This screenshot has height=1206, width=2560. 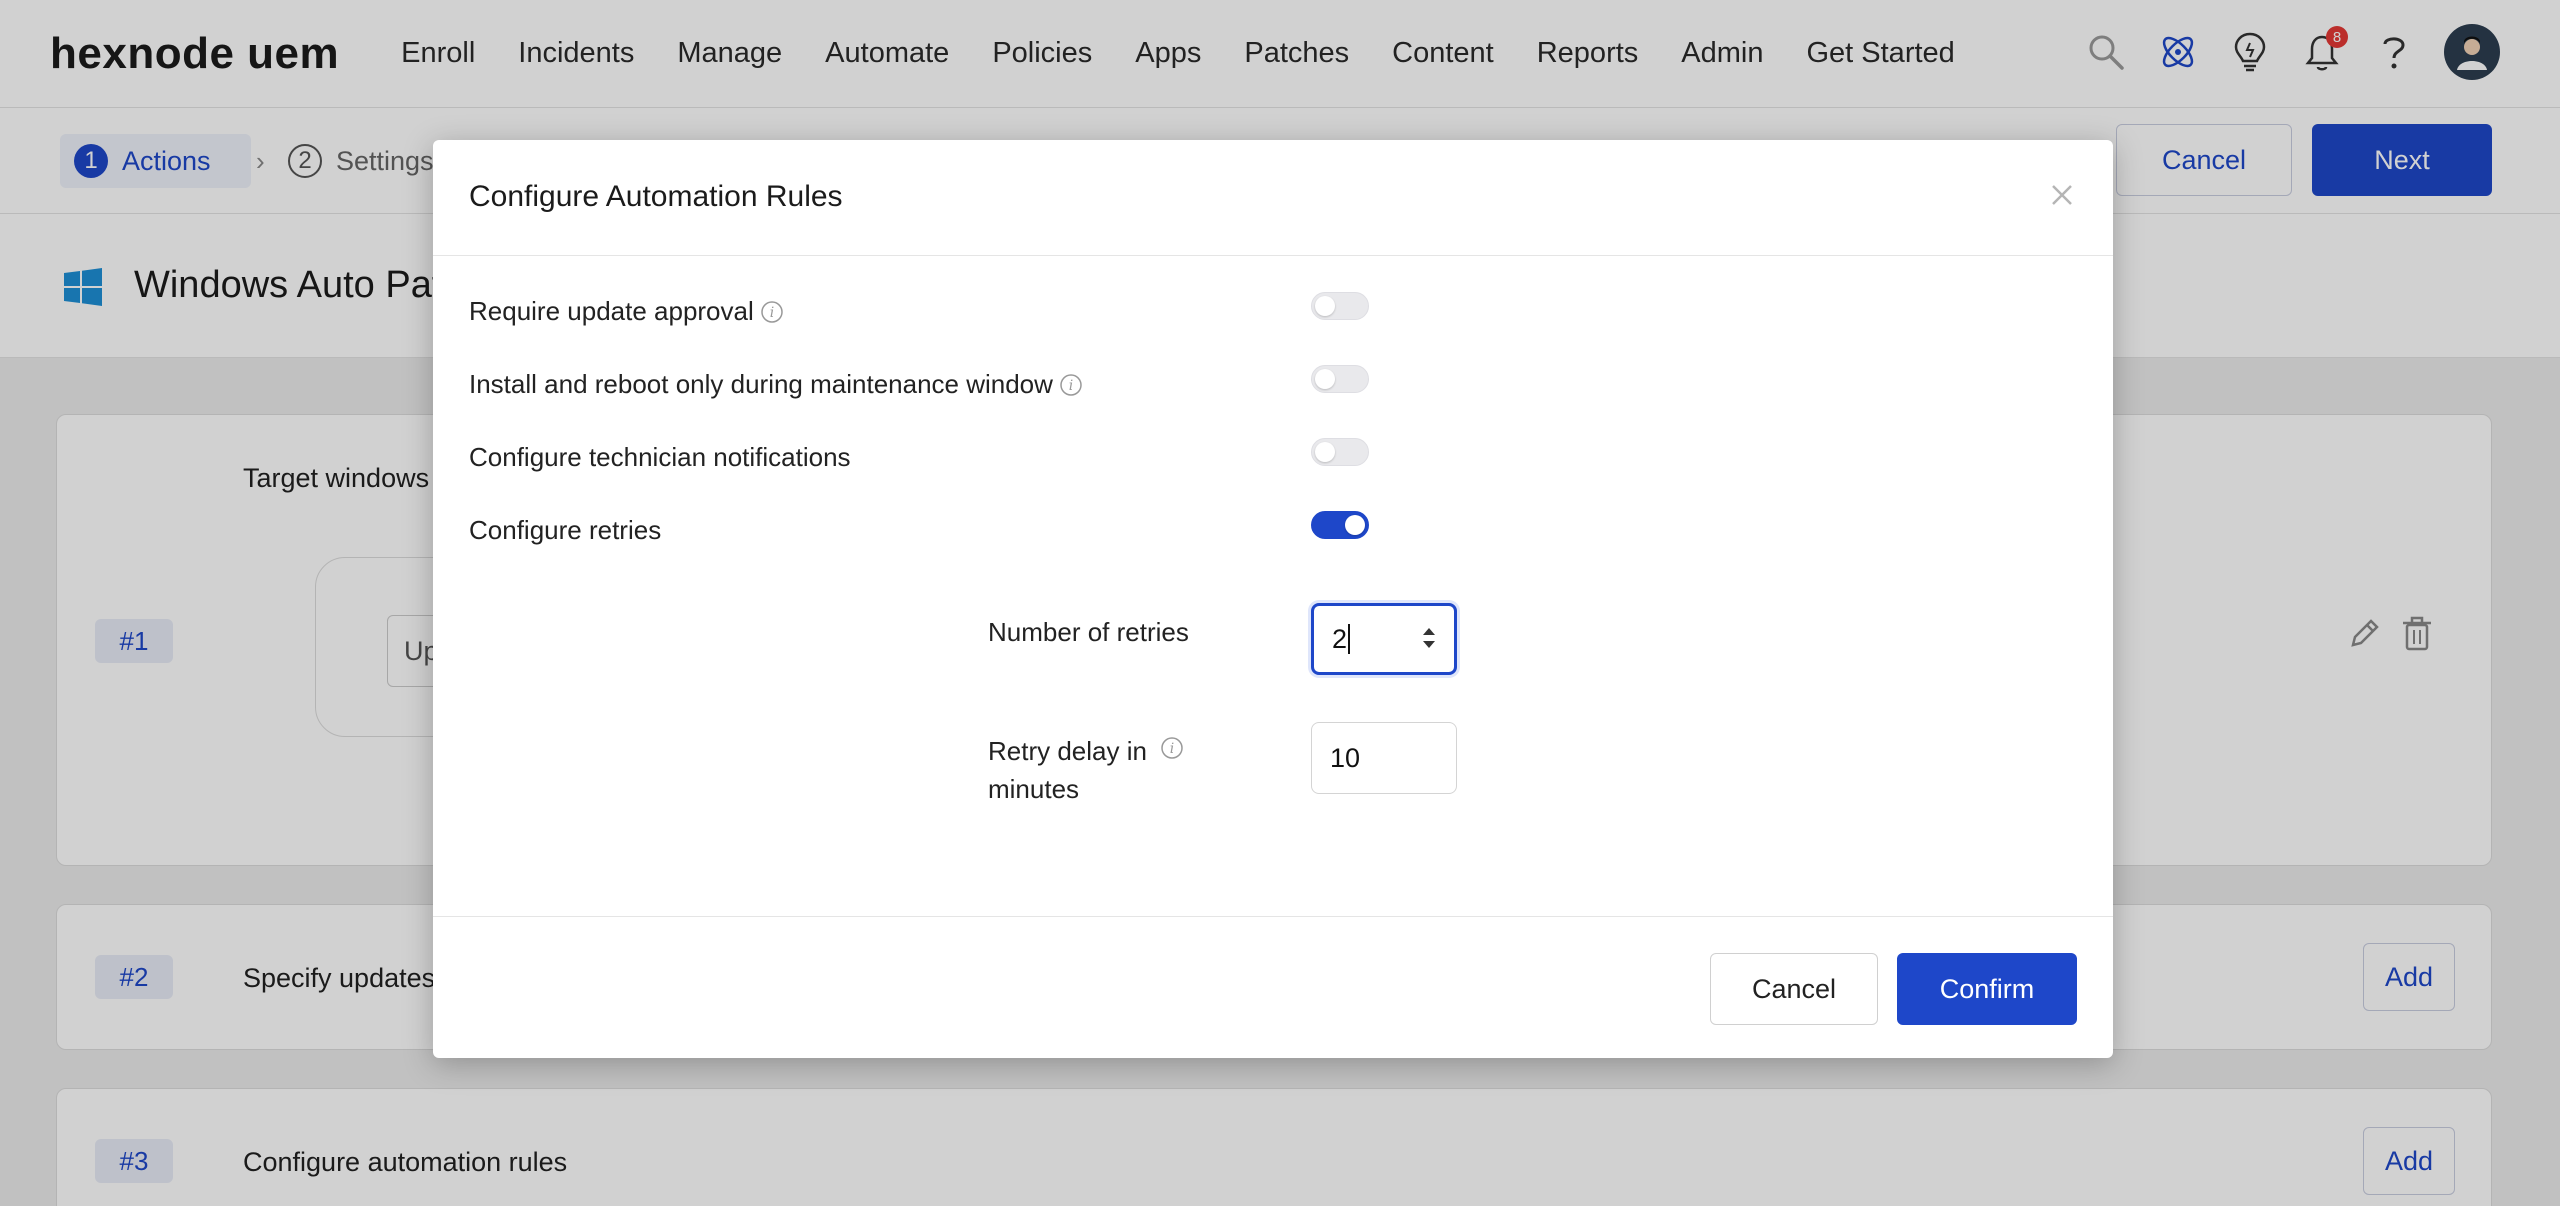 What do you see at coordinates (1794, 989) in the screenshot?
I see `cancel-button: Cancel` at bounding box center [1794, 989].